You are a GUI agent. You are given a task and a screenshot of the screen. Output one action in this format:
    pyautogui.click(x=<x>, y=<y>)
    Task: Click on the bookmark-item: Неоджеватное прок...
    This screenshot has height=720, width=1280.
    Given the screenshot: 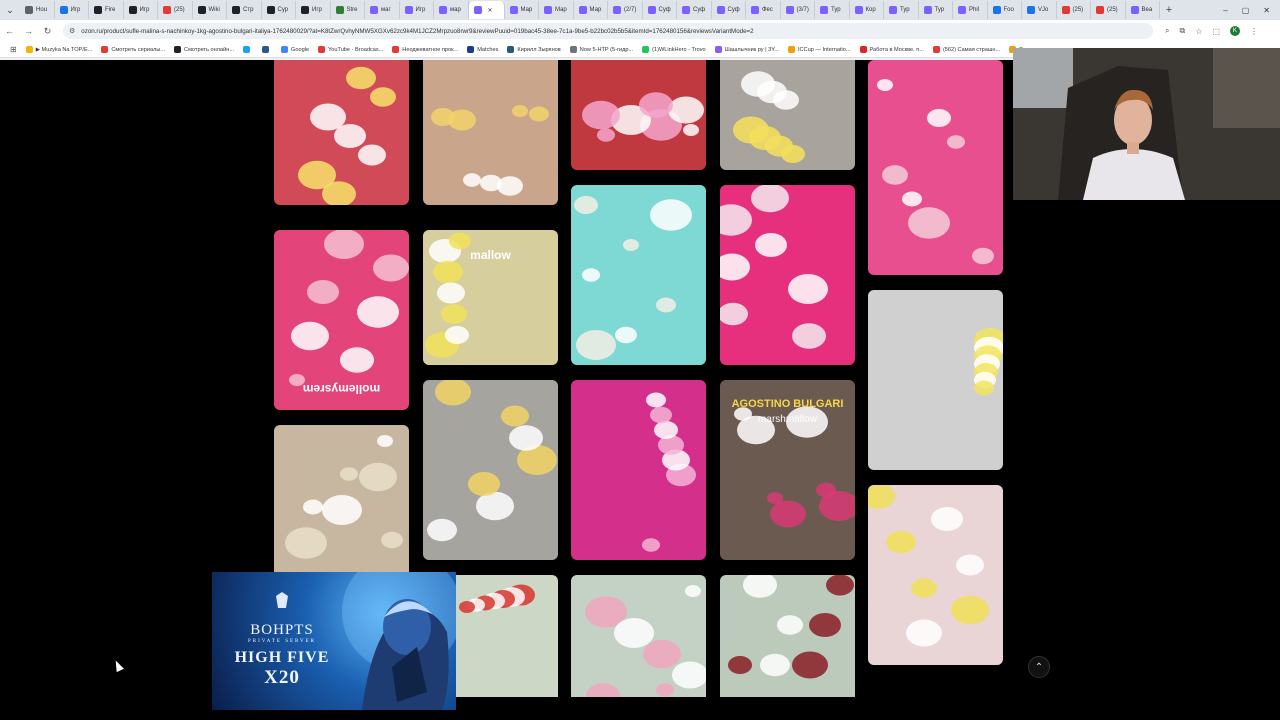 What is the action you would take?
    pyautogui.click(x=425, y=49)
    